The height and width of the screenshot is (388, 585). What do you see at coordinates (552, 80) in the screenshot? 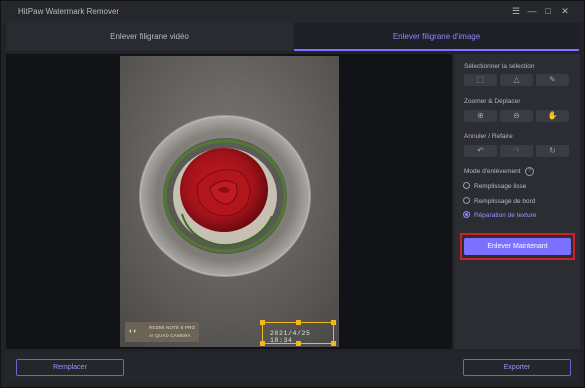
I see `brush-select-icon: ✎` at bounding box center [552, 80].